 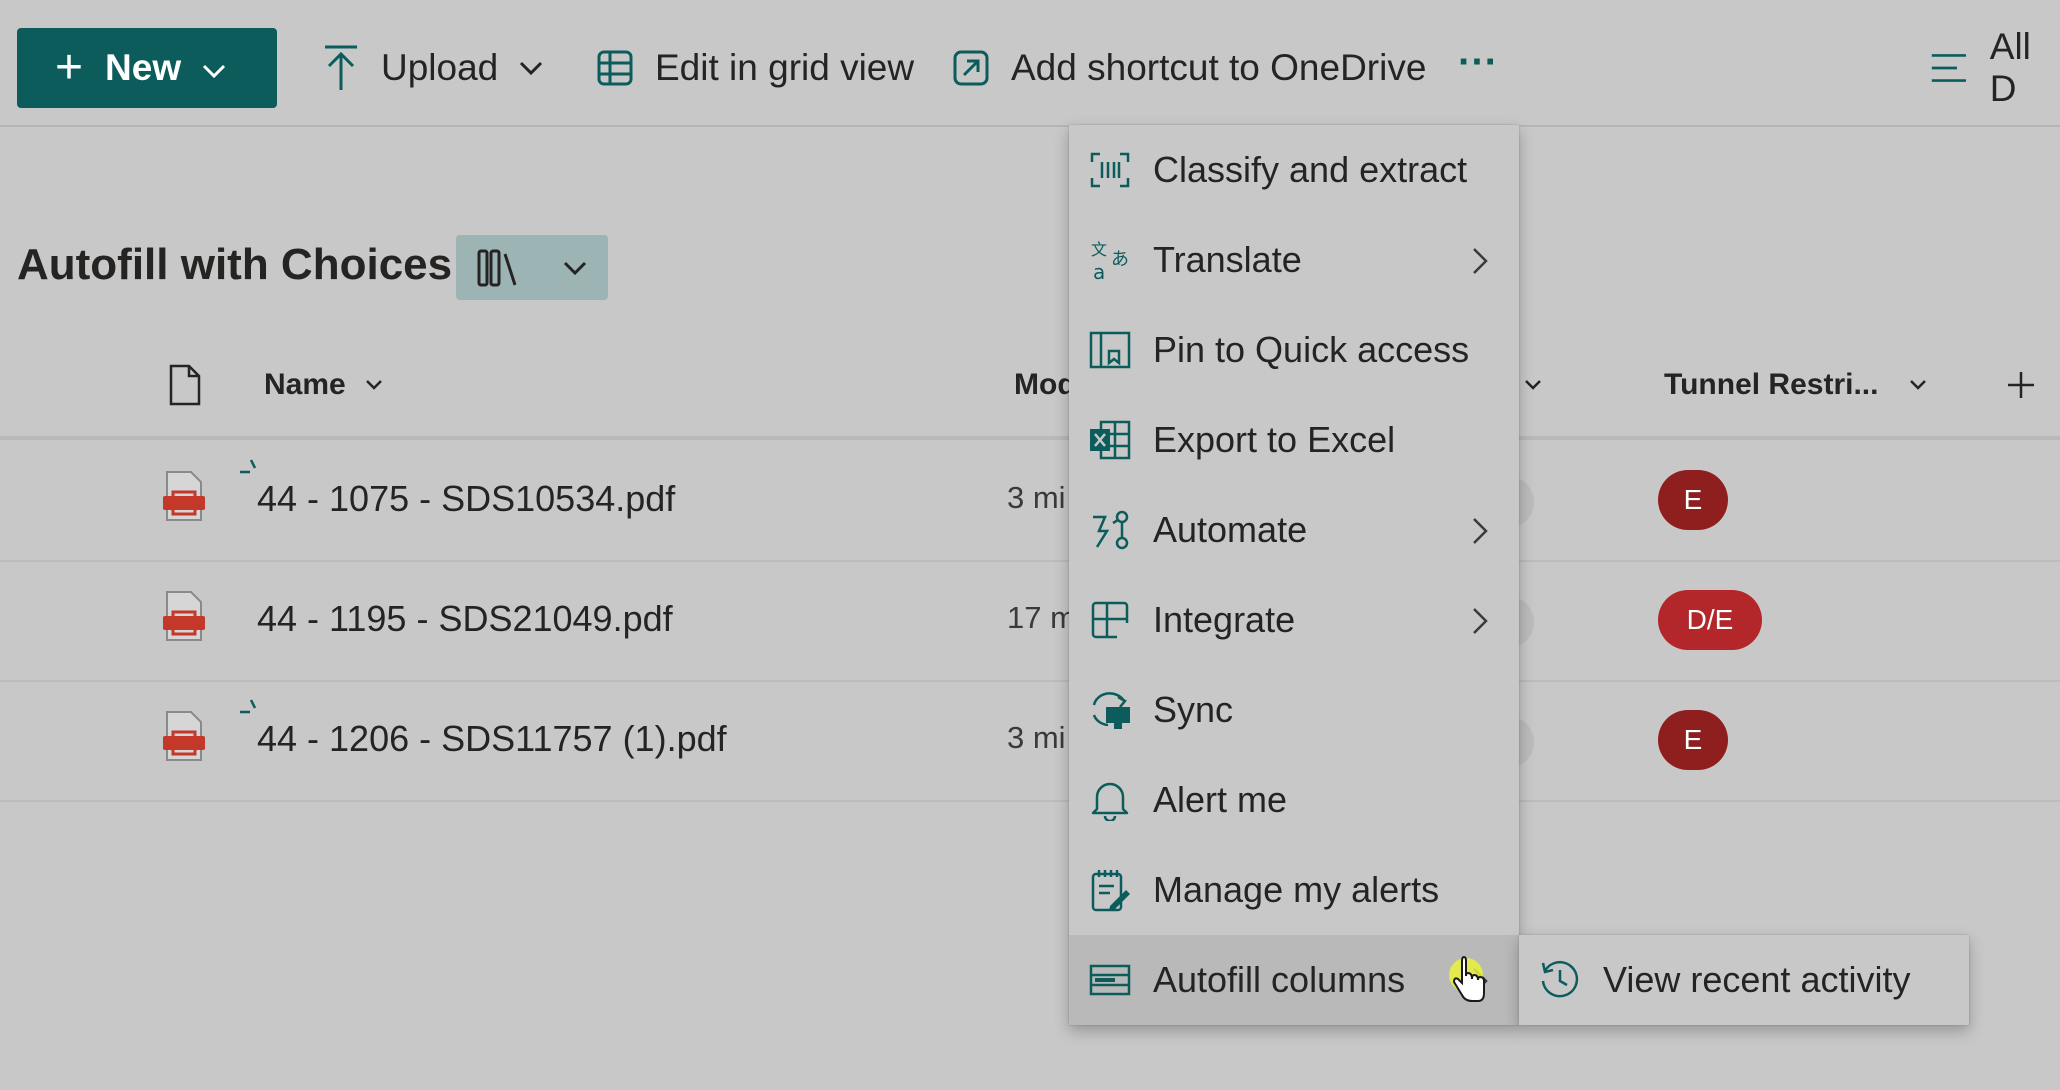 What do you see at coordinates (1099, 249) in the screenshot?
I see `svg-text: 文` at bounding box center [1099, 249].